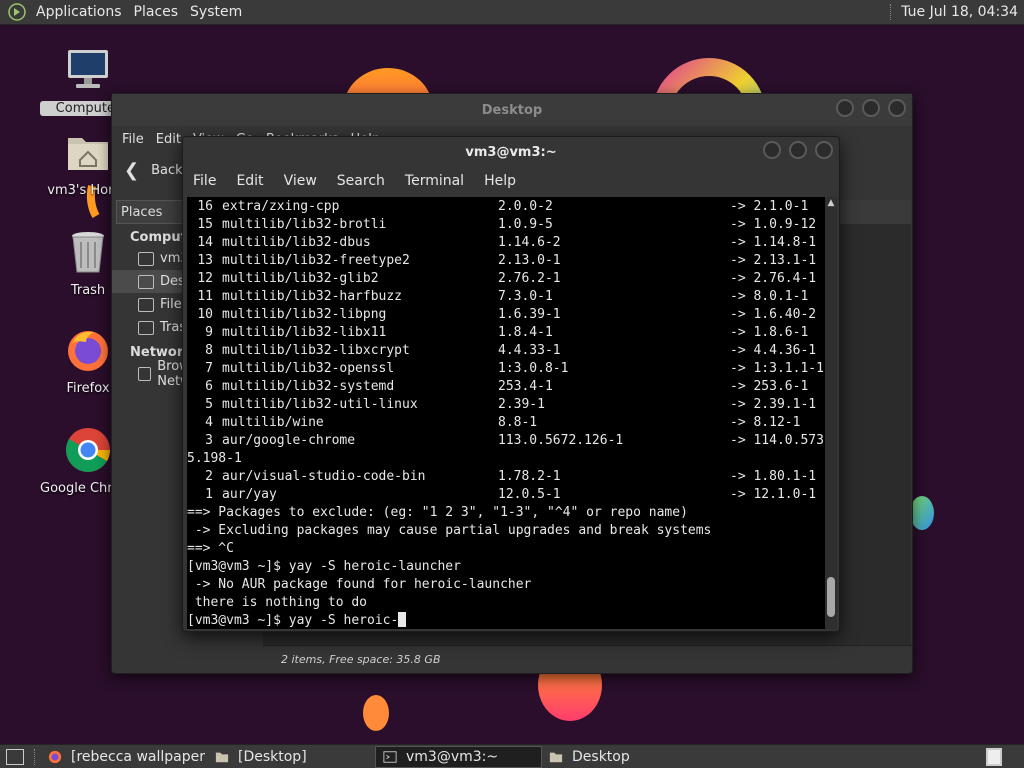 This screenshot has height=768, width=1024. What do you see at coordinates (511, 152) in the screenshot?
I see `terminal-titlebar: vm3@vm3:~` at bounding box center [511, 152].